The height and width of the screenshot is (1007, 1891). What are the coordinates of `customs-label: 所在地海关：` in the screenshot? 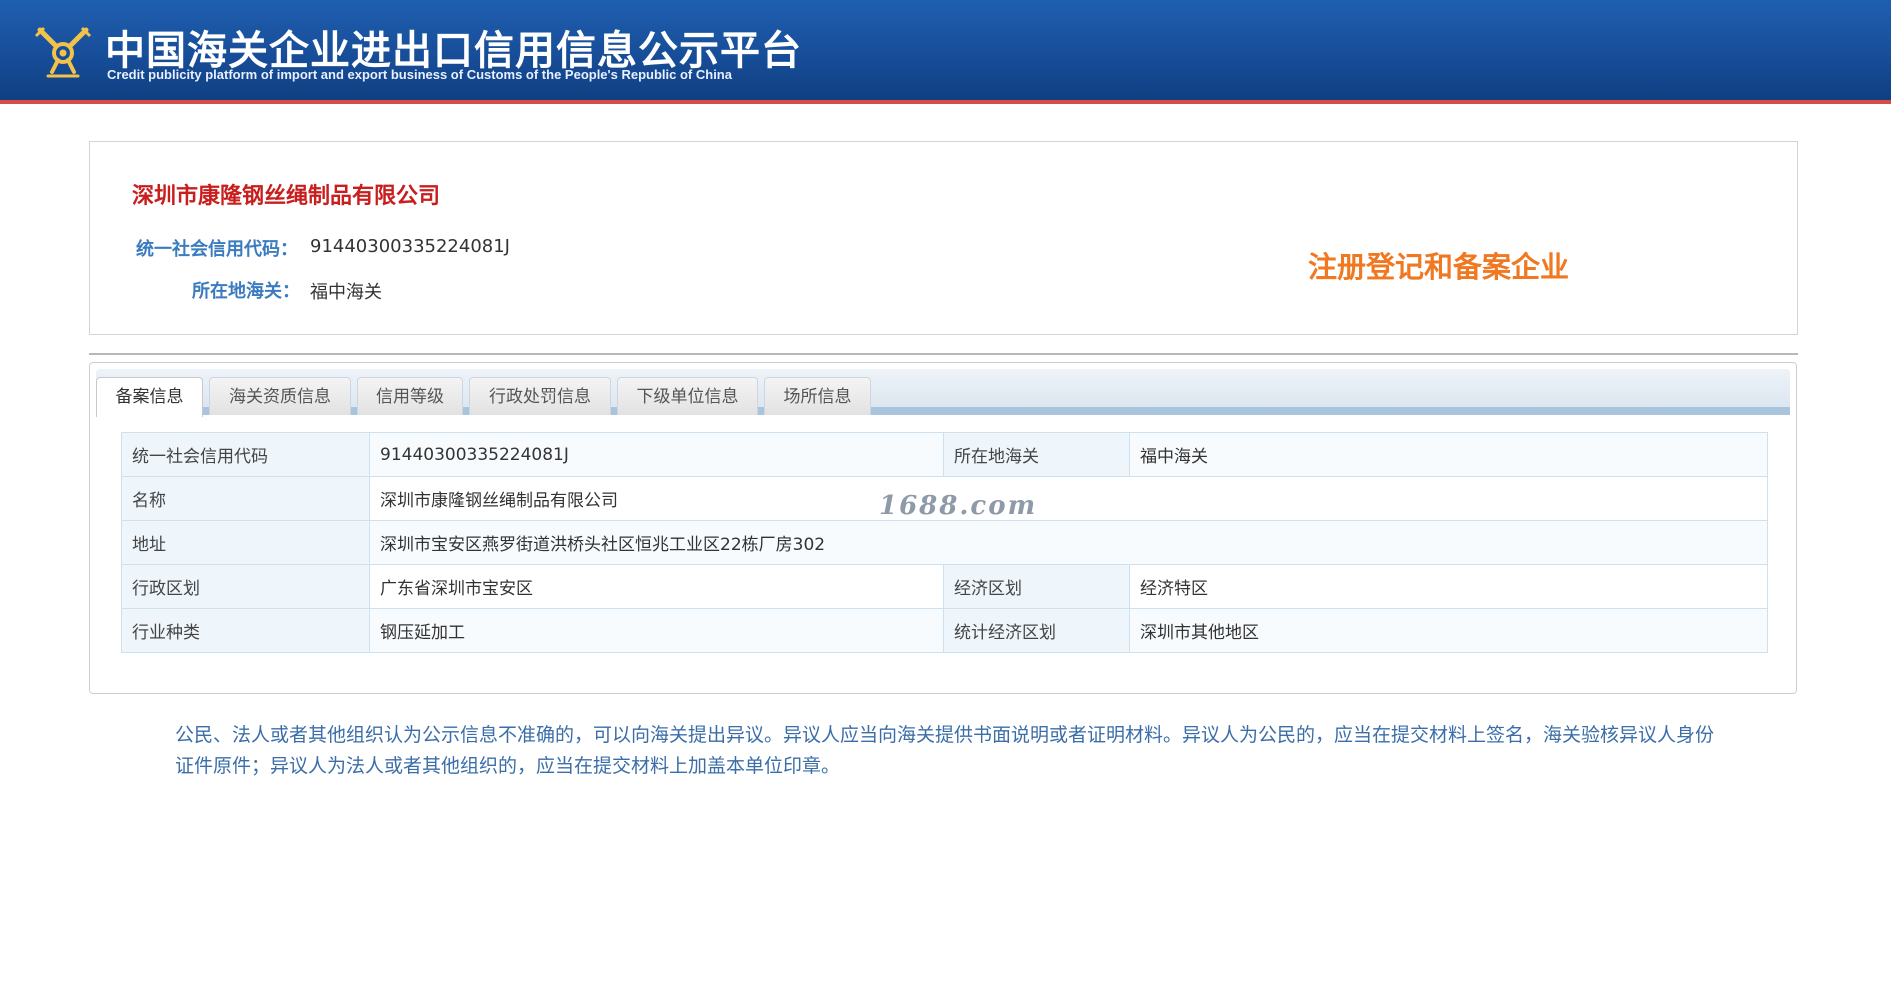 It's located at (246, 291).